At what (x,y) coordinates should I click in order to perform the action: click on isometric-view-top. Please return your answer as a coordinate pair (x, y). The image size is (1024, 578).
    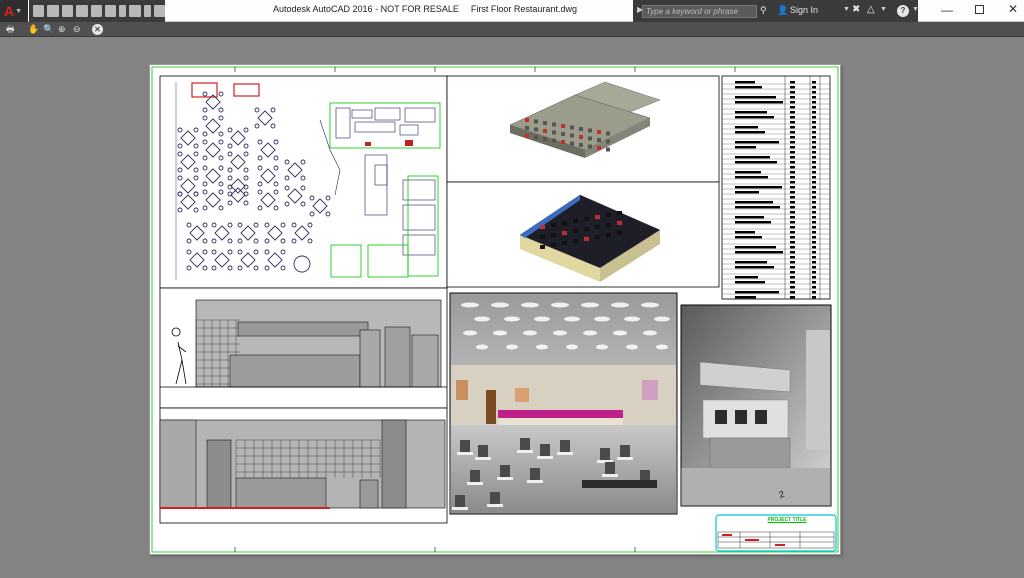
    Looking at the image, I should click on (583, 129).